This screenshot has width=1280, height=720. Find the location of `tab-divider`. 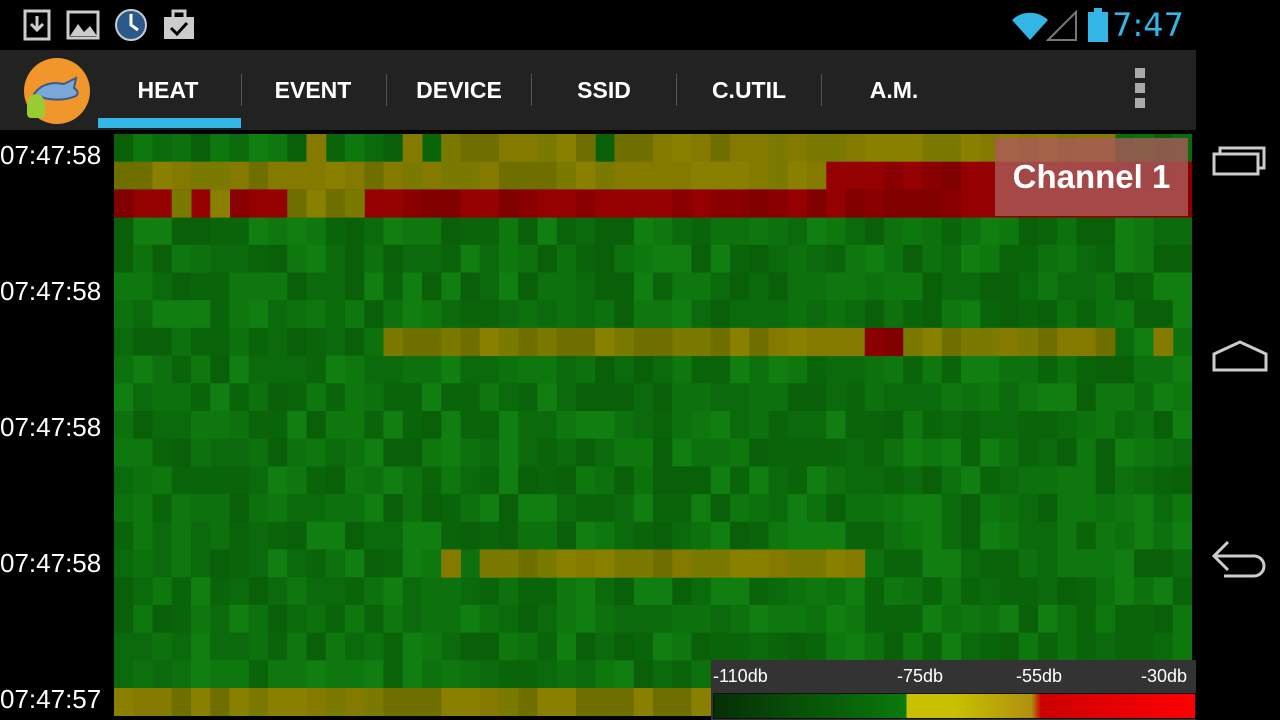

tab-divider is located at coordinates (241, 90).